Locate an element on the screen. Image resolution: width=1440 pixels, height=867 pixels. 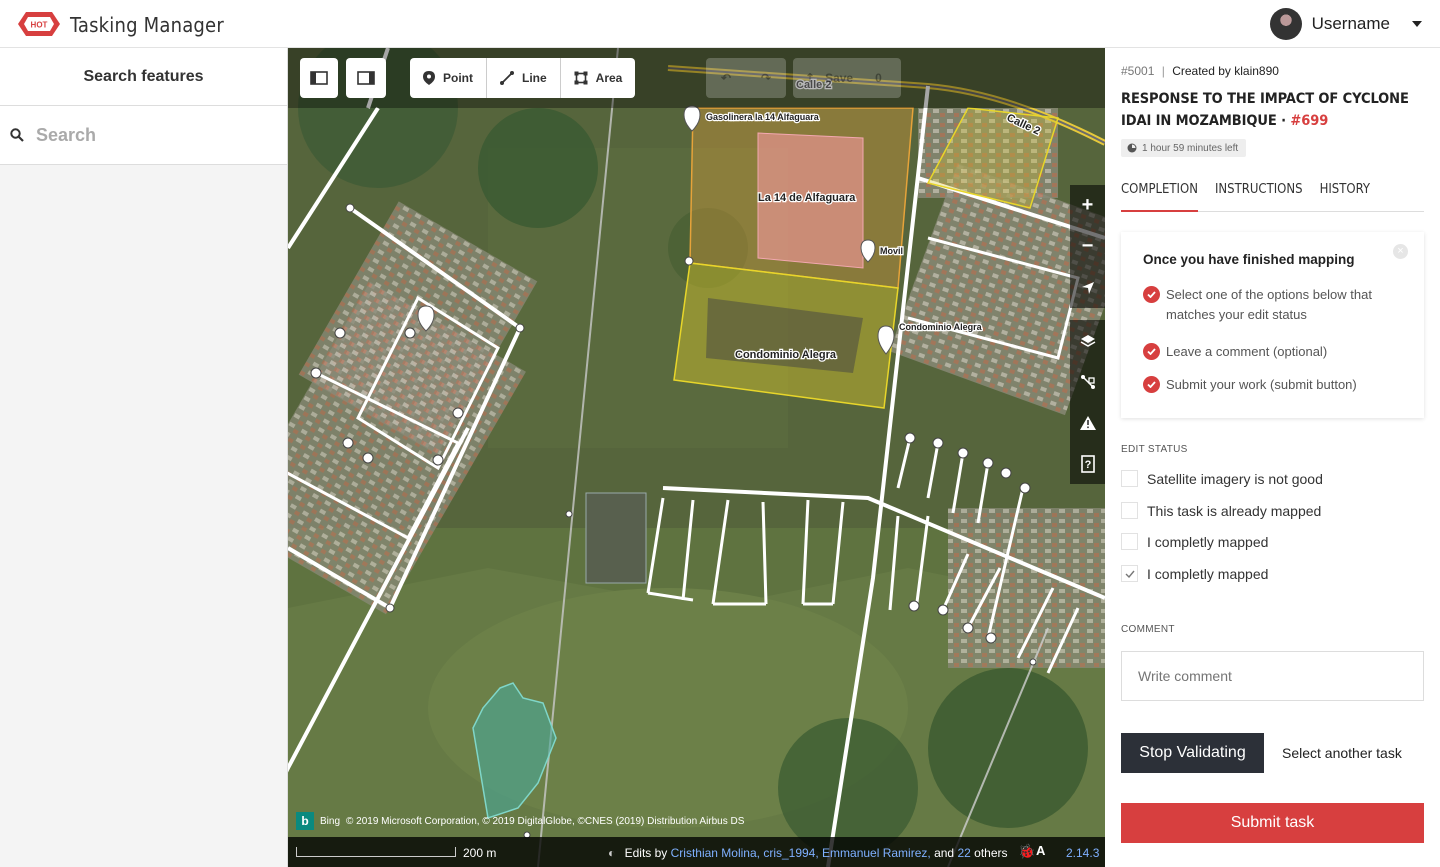
undo-icon: ↶ is located at coordinates (726, 78).